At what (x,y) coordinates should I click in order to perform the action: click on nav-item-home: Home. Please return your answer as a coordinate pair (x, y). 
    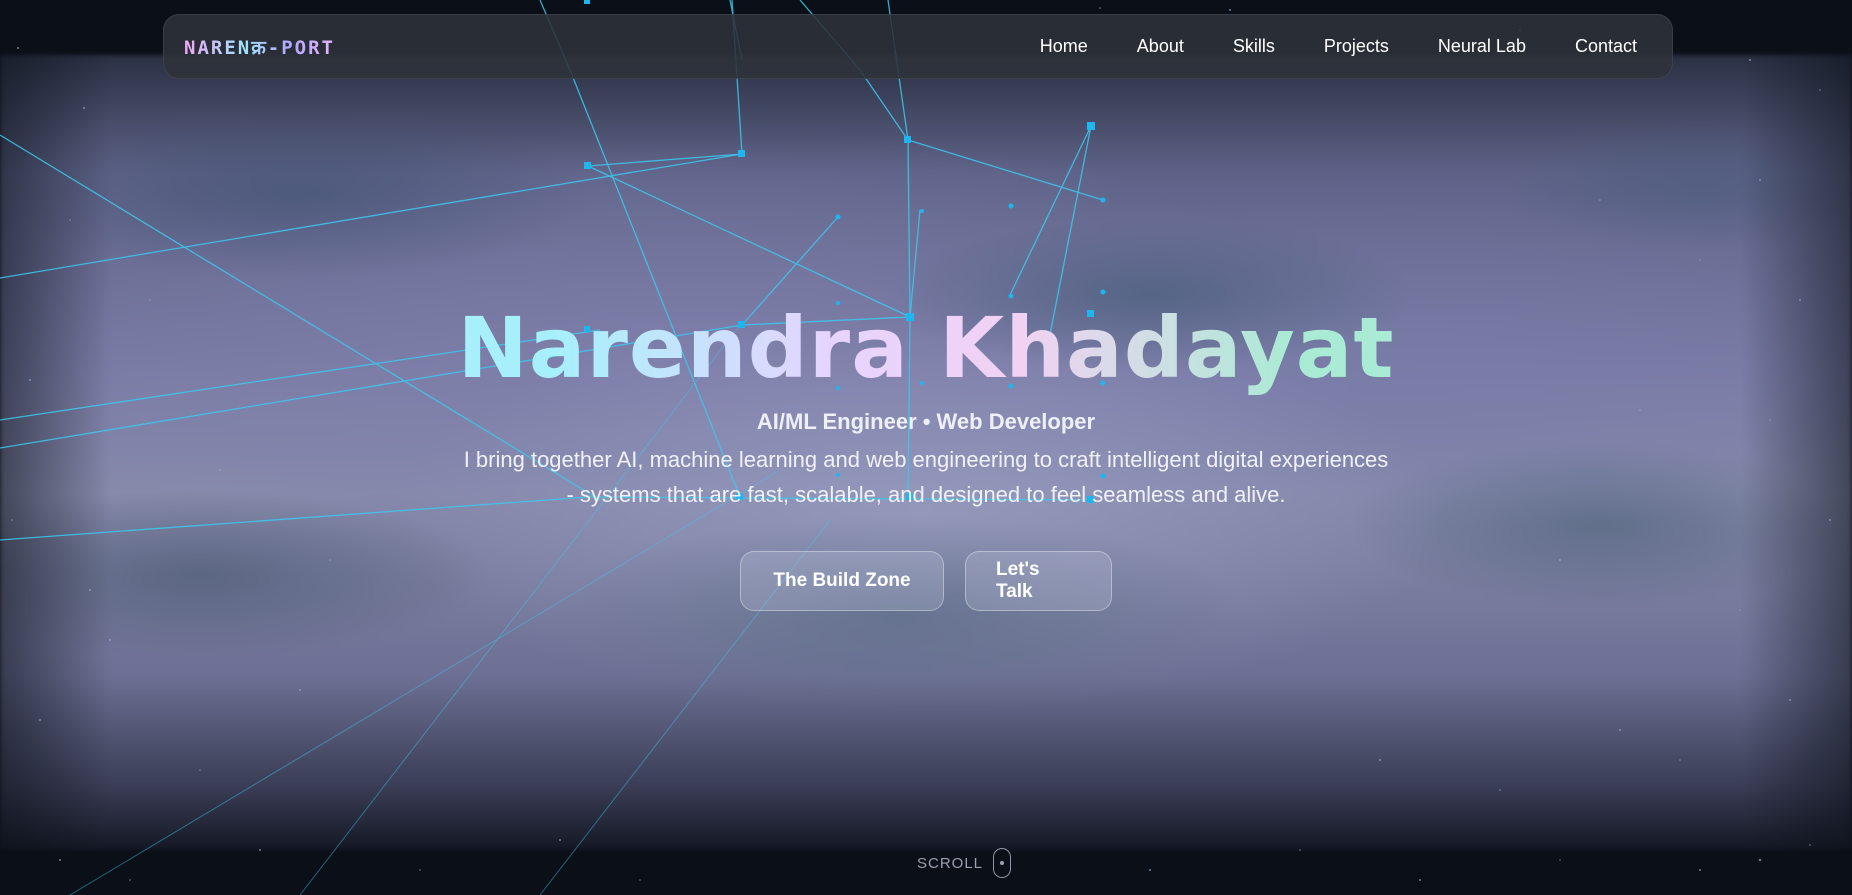
    Looking at the image, I should click on (1064, 46).